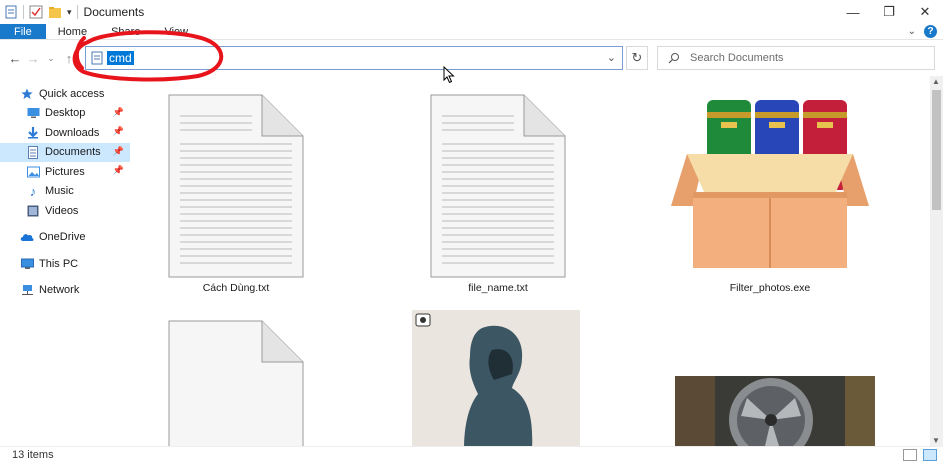 Image resolution: width=943 pixels, height=463 pixels. I want to click on sidebar-item-onedrive: OneDrive, so click(65, 238).